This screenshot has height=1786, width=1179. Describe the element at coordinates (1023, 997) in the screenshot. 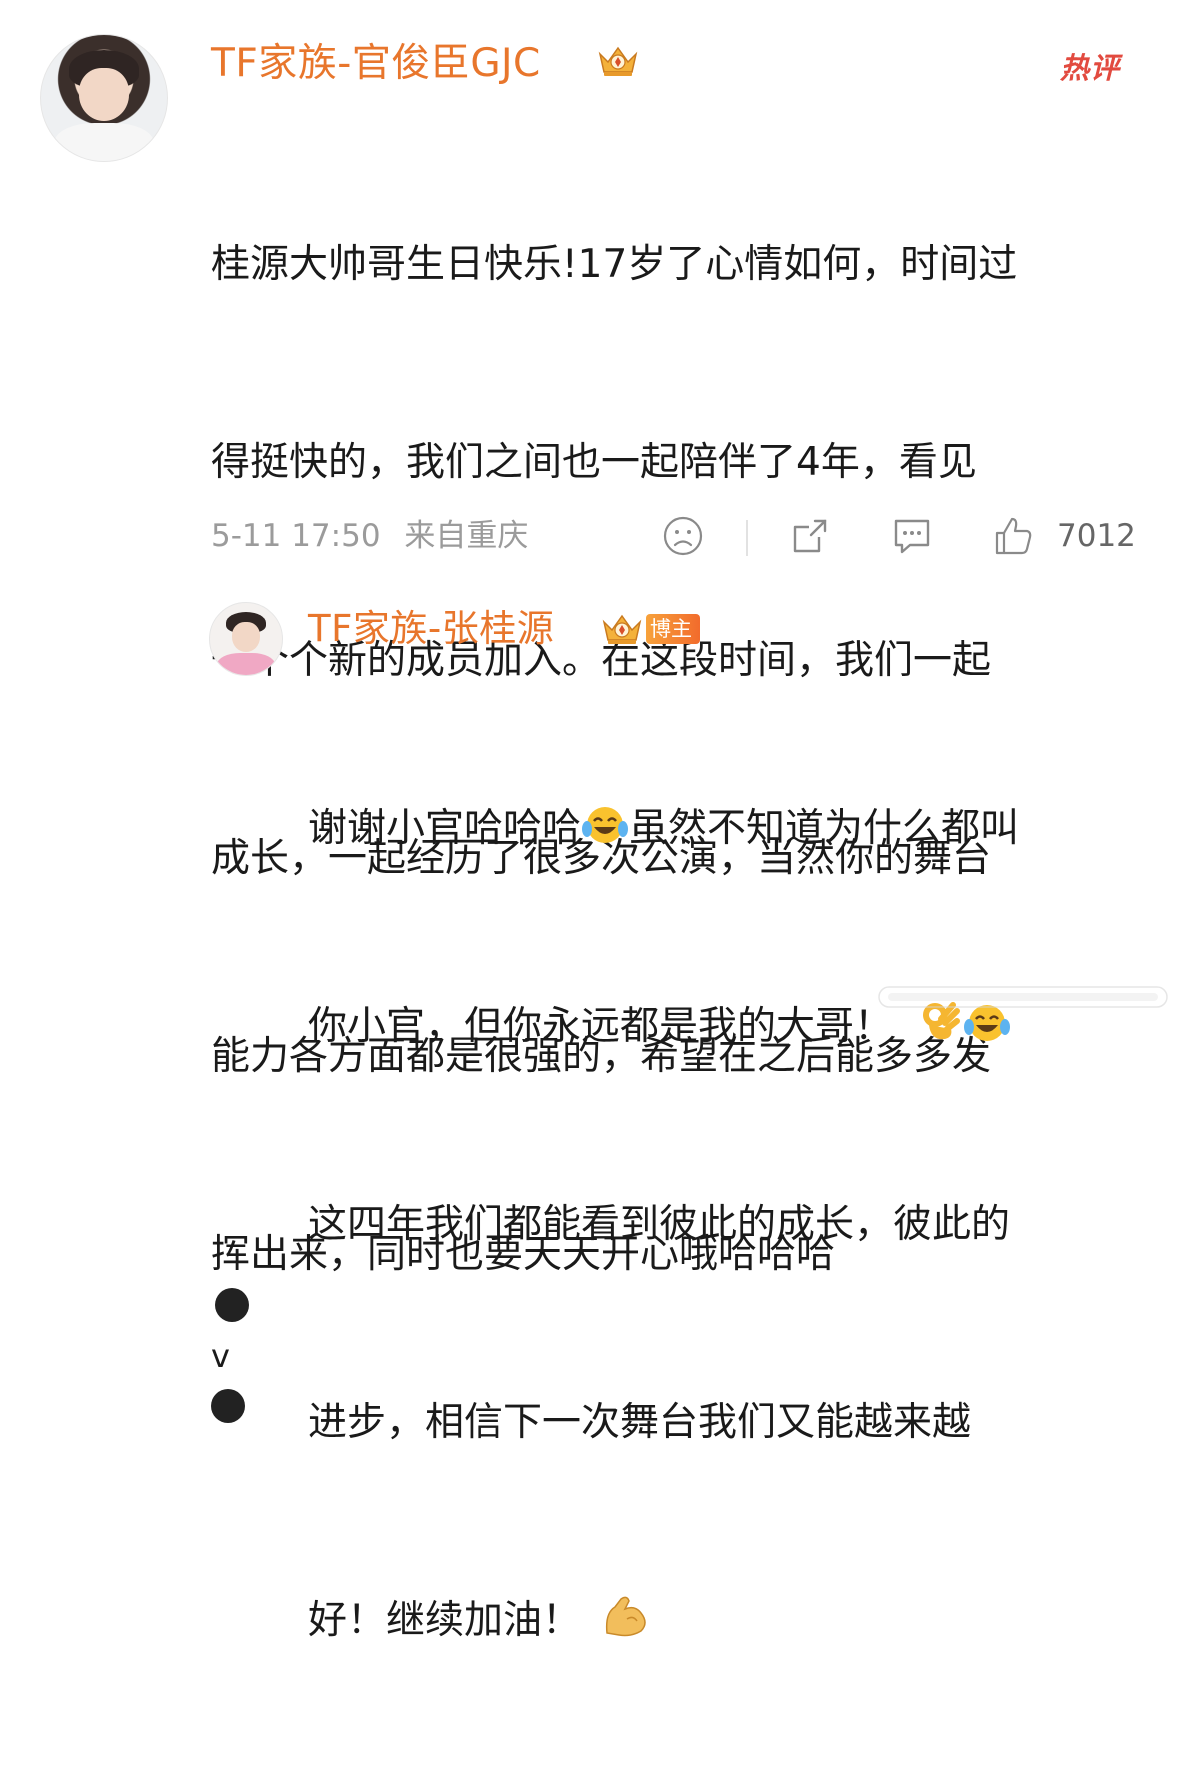

I see `watermark-pill` at that location.